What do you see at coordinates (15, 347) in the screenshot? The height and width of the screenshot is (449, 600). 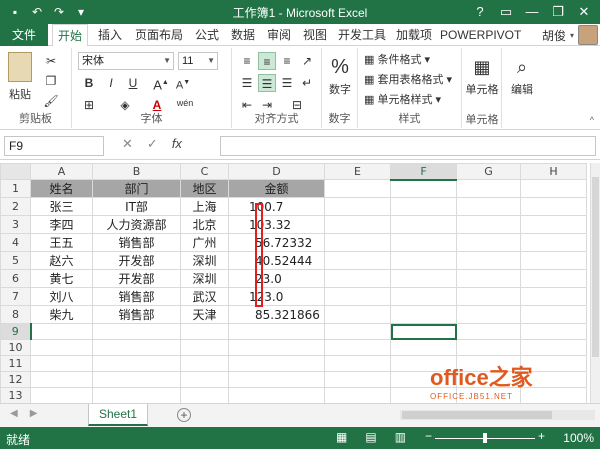 I see `row-header: 10` at bounding box center [15, 347].